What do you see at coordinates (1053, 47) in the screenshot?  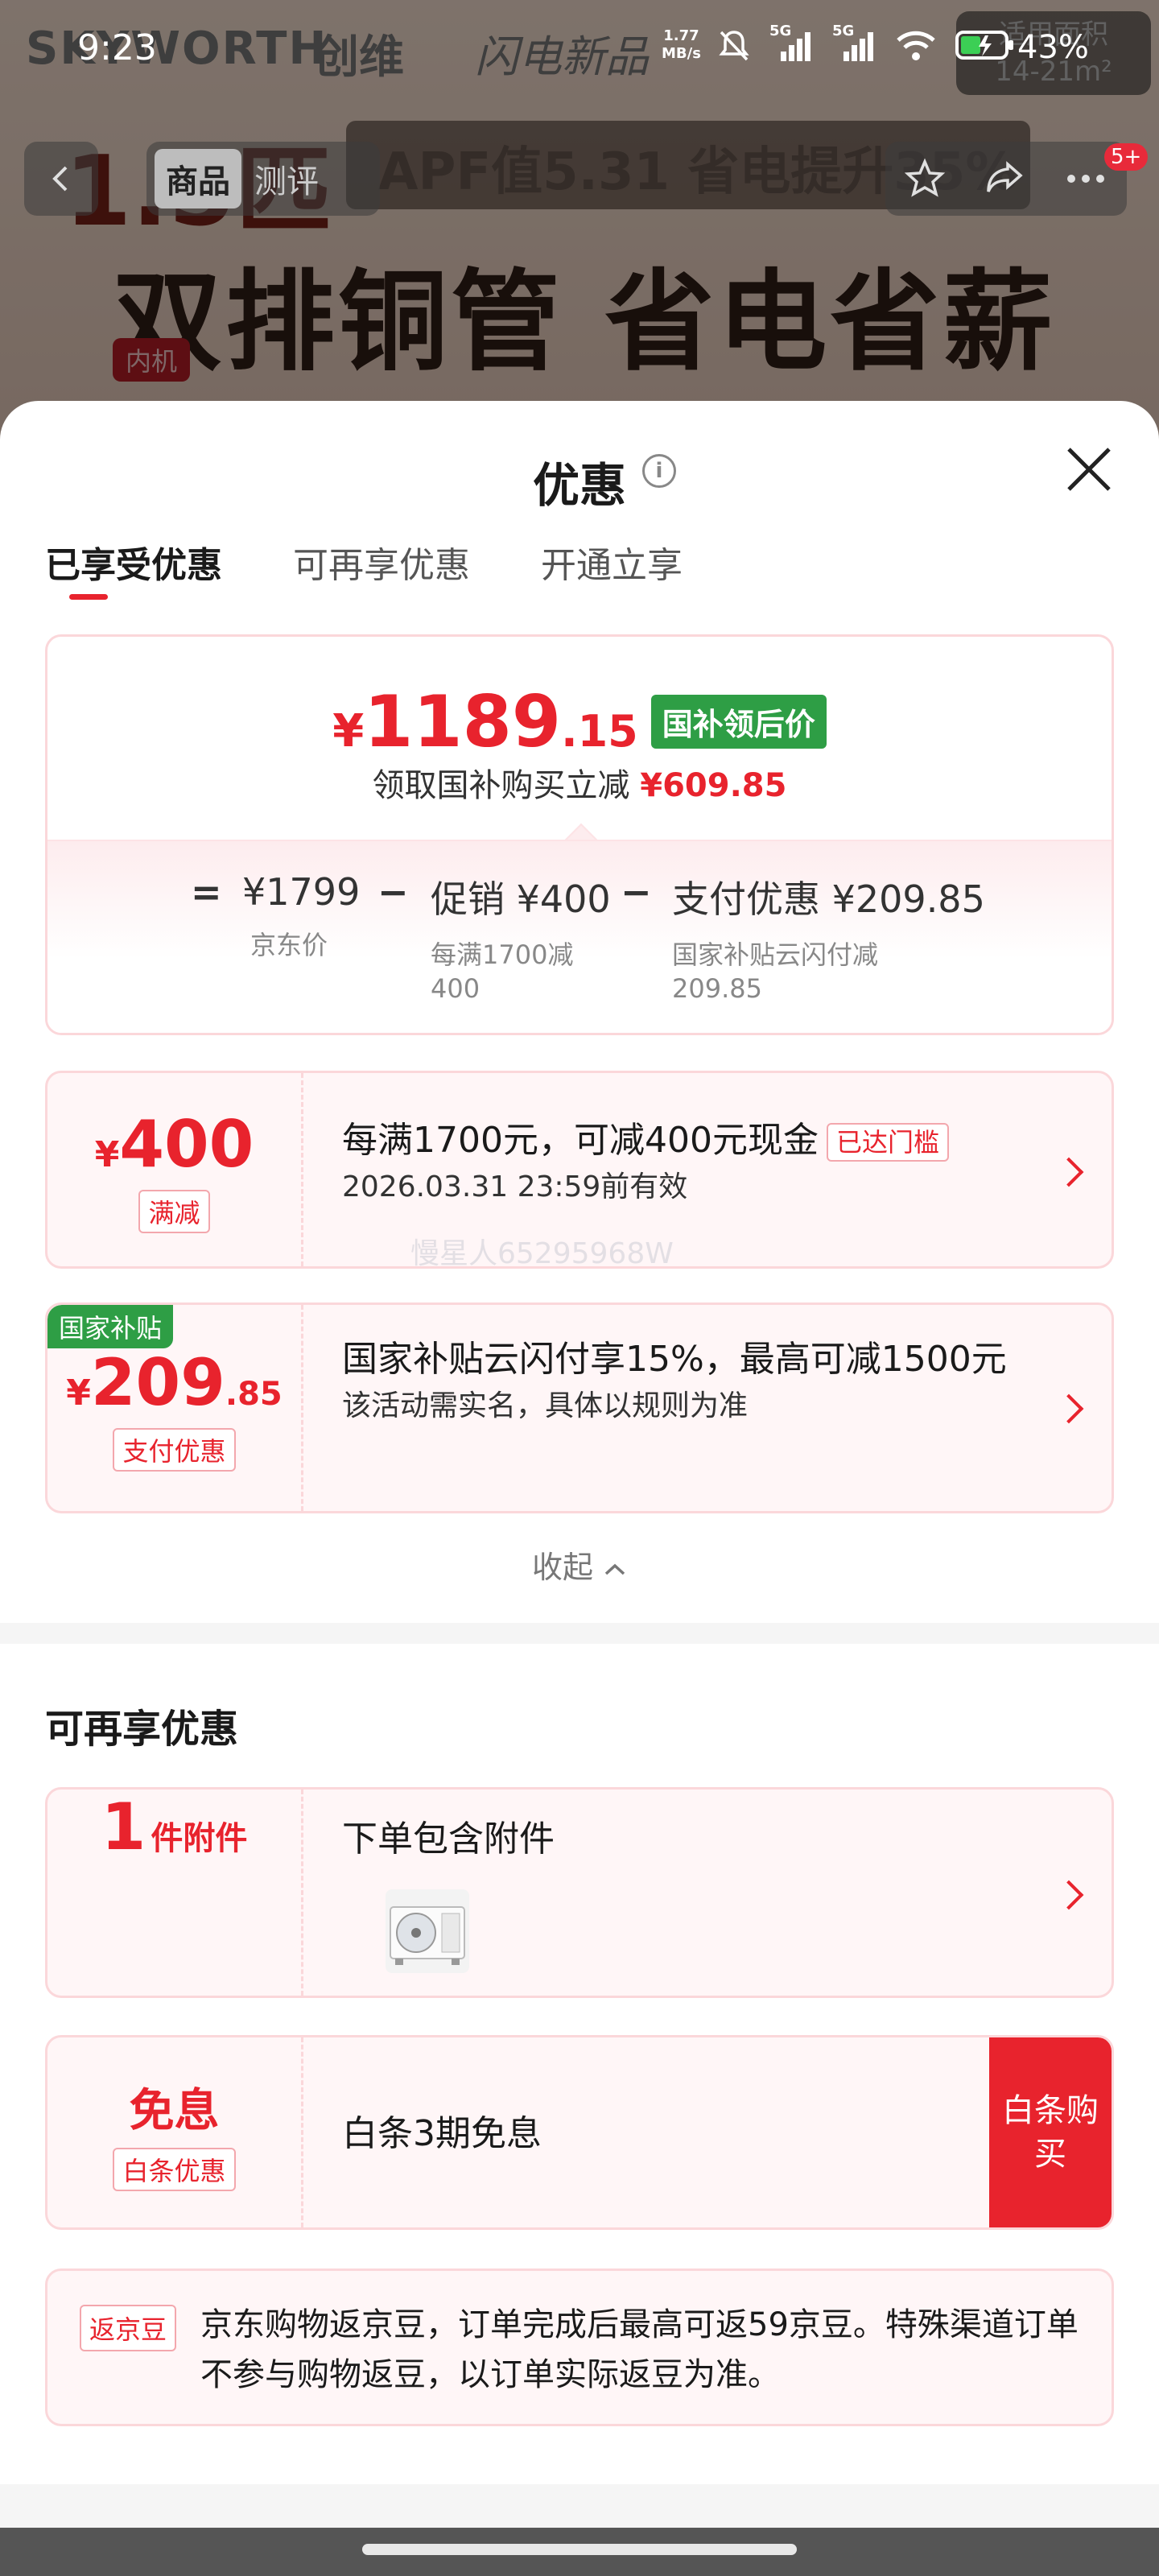 I see `battery-percent: 43%` at bounding box center [1053, 47].